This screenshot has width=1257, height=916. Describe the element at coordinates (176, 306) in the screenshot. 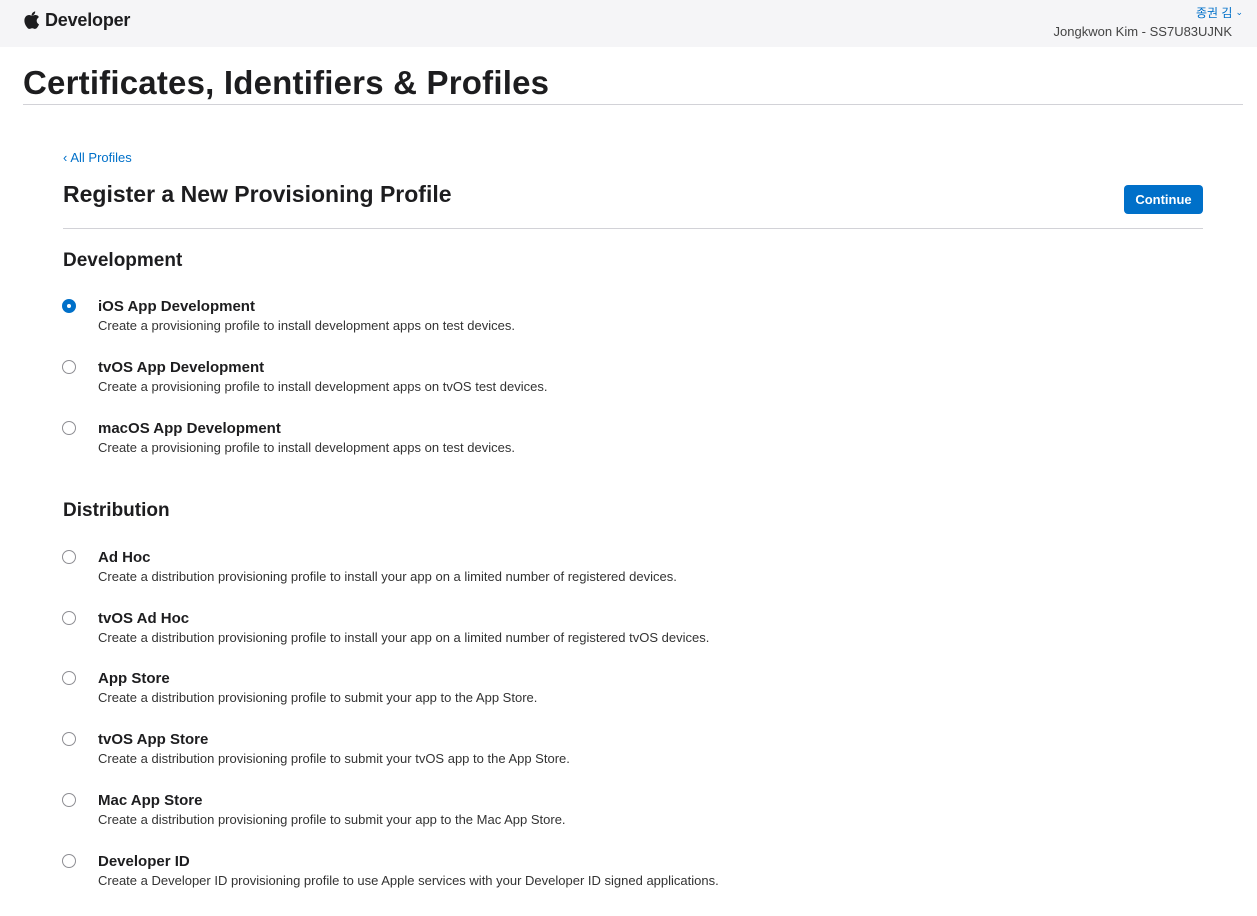

I see `option-title: iOS App Development` at that location.